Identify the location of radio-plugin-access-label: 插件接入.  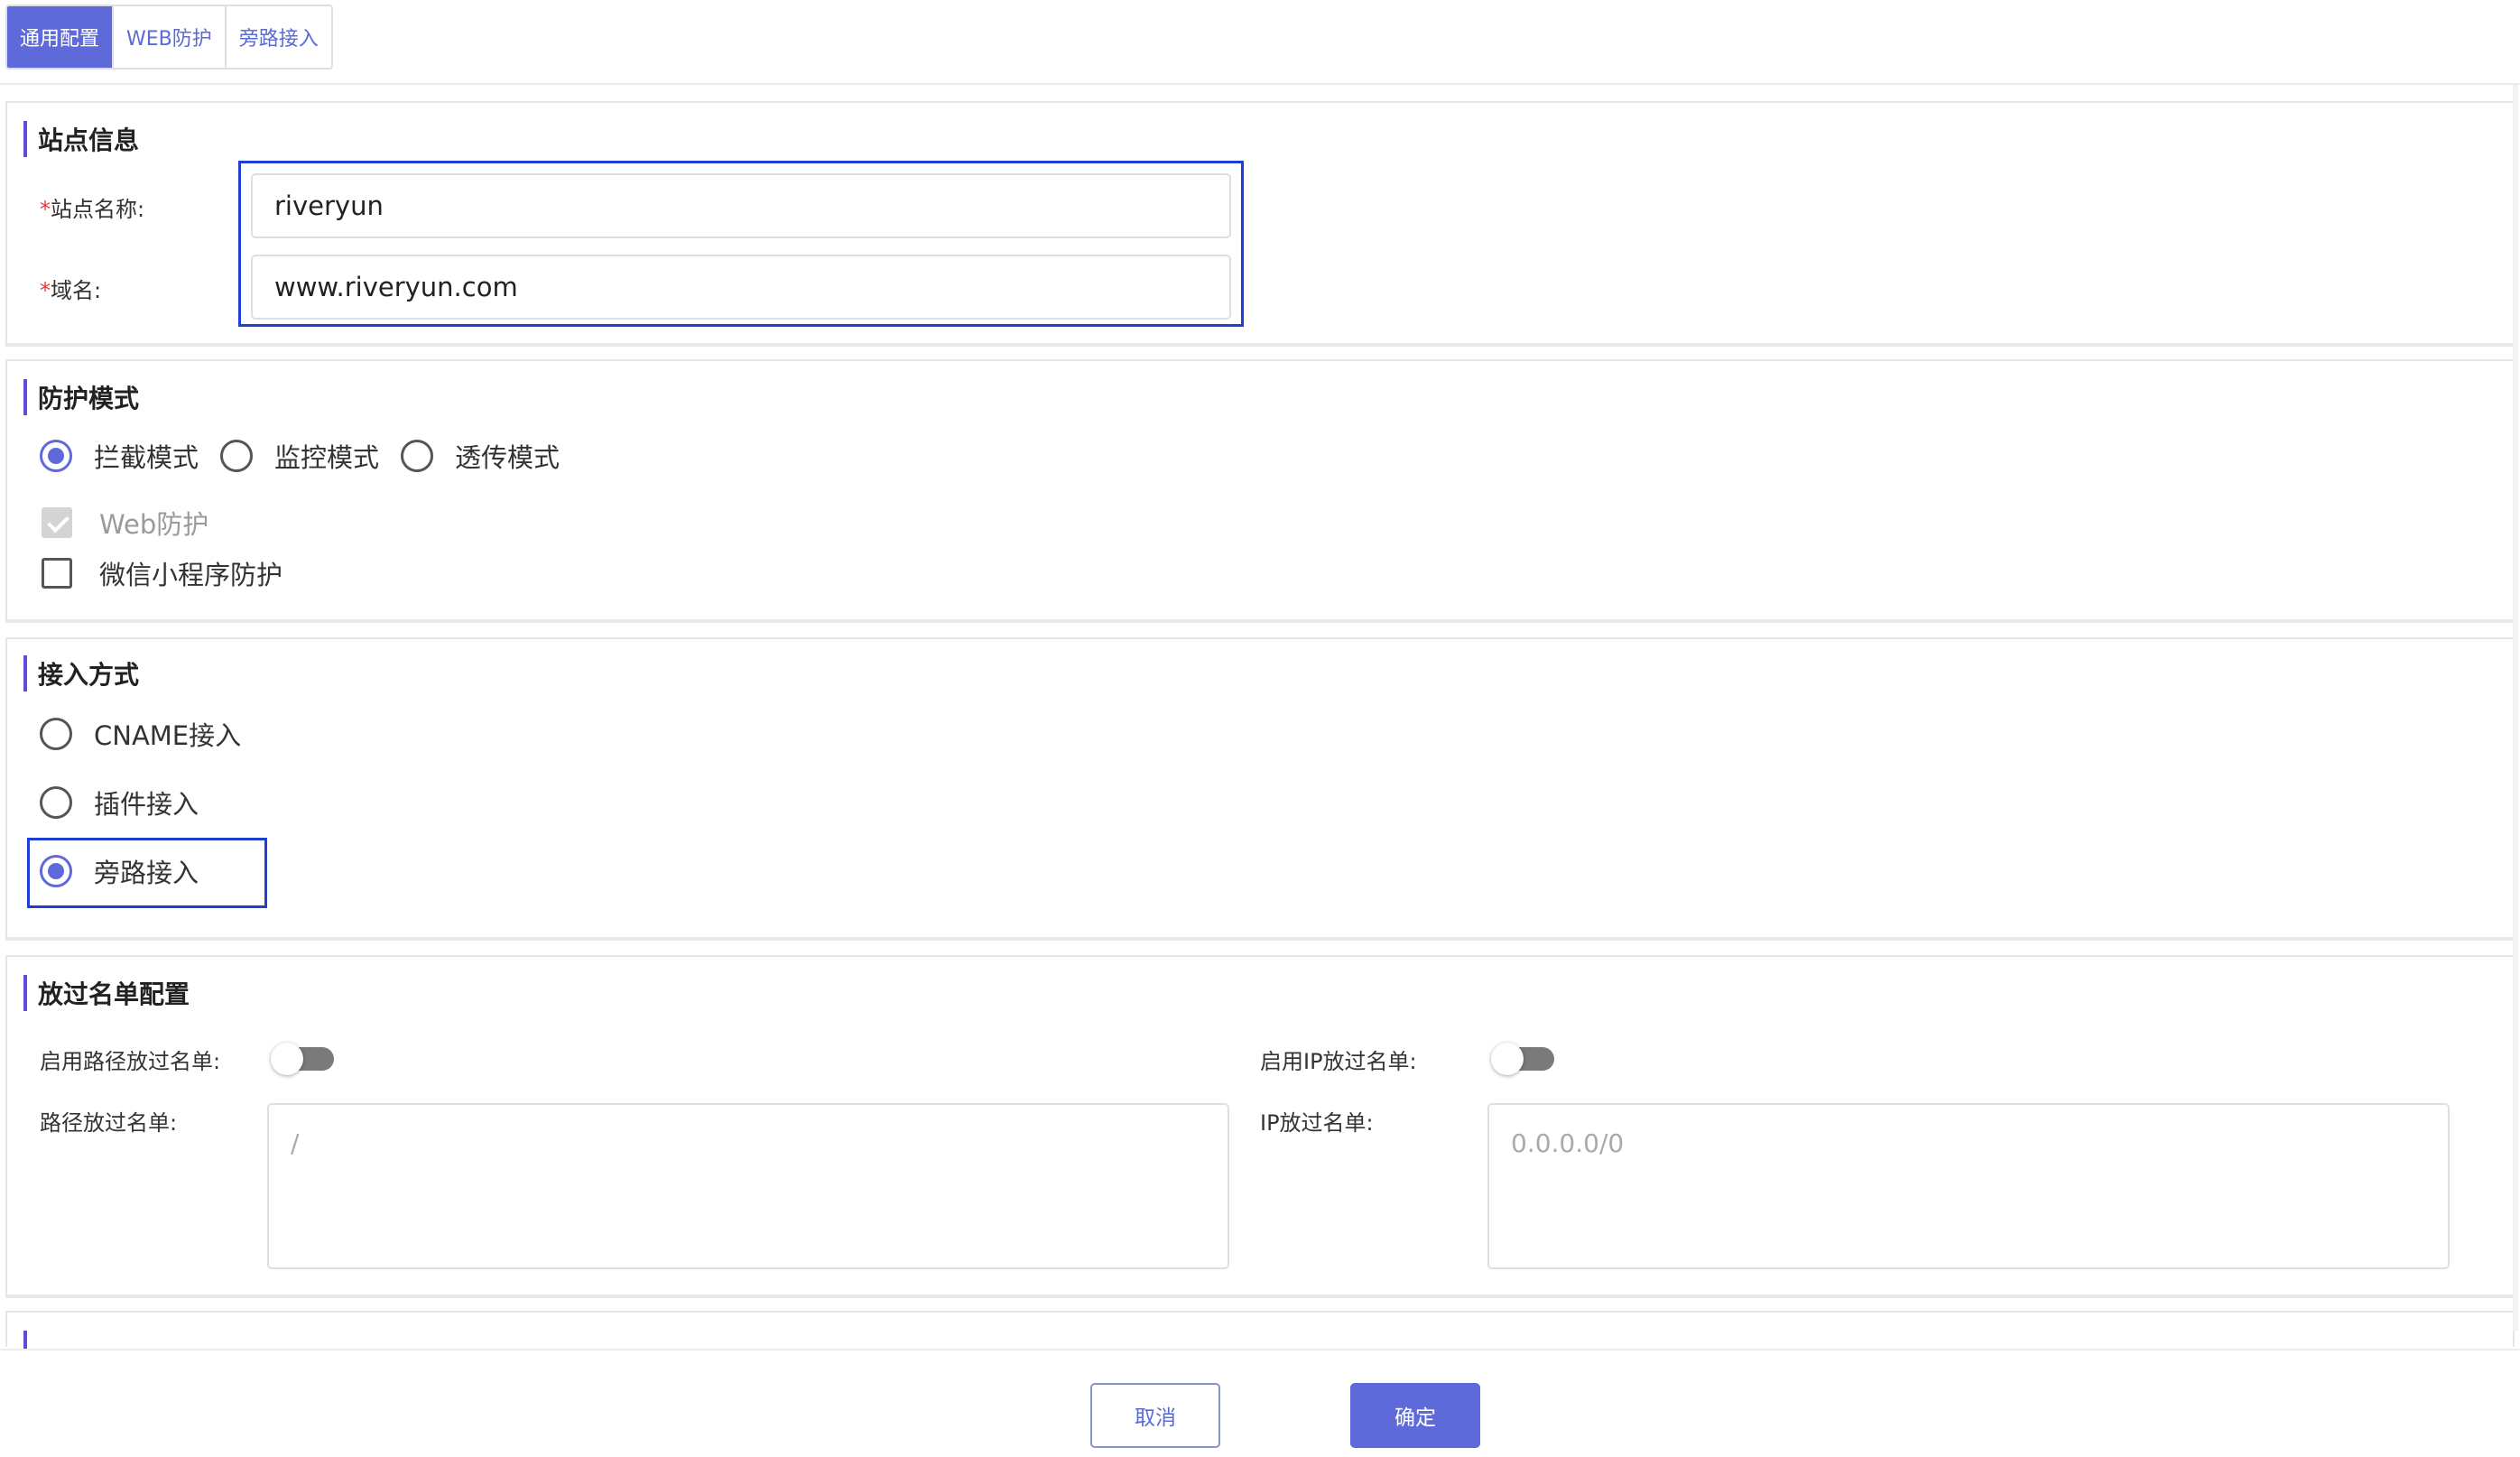
(146, 804).